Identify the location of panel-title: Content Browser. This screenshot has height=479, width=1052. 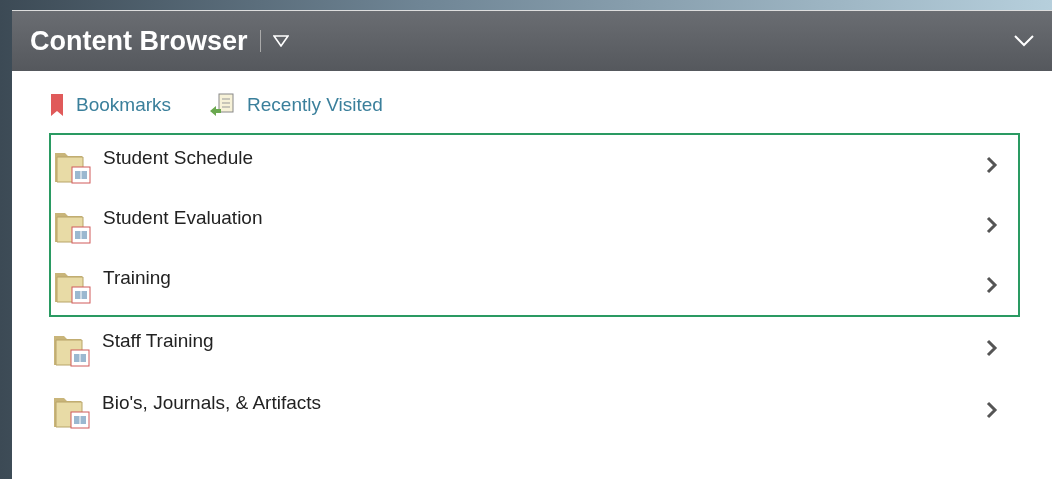
(139, 41).